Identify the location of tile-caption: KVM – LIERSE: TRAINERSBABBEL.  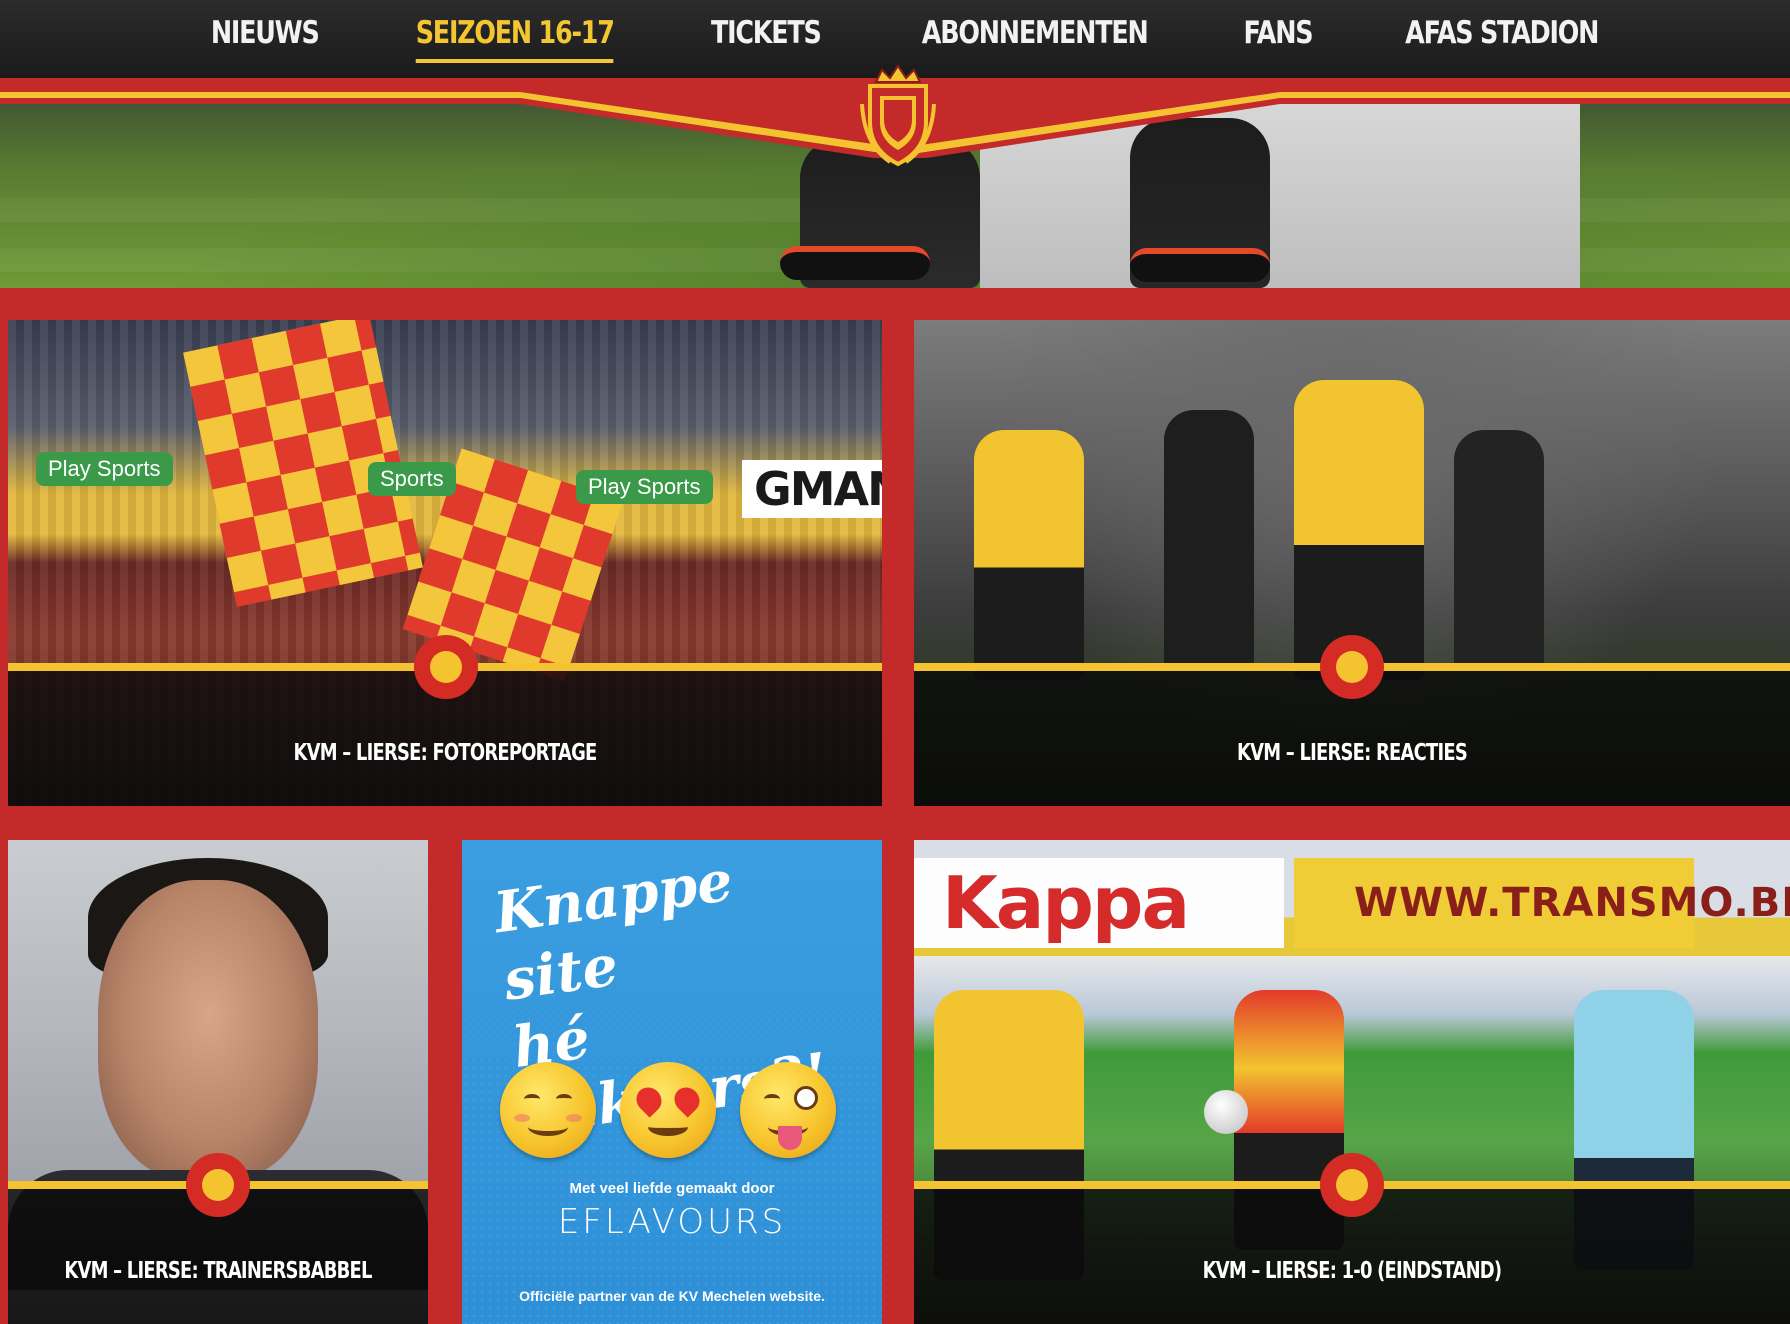
(218, 1271).